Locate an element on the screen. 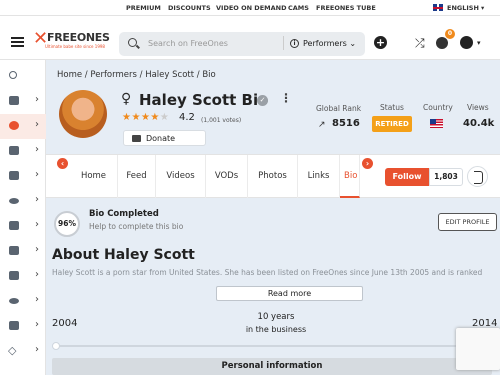 This screenshot has height=375, width=500. sidebar-item-premium: ◇ › is located at coordinates (23, 351).